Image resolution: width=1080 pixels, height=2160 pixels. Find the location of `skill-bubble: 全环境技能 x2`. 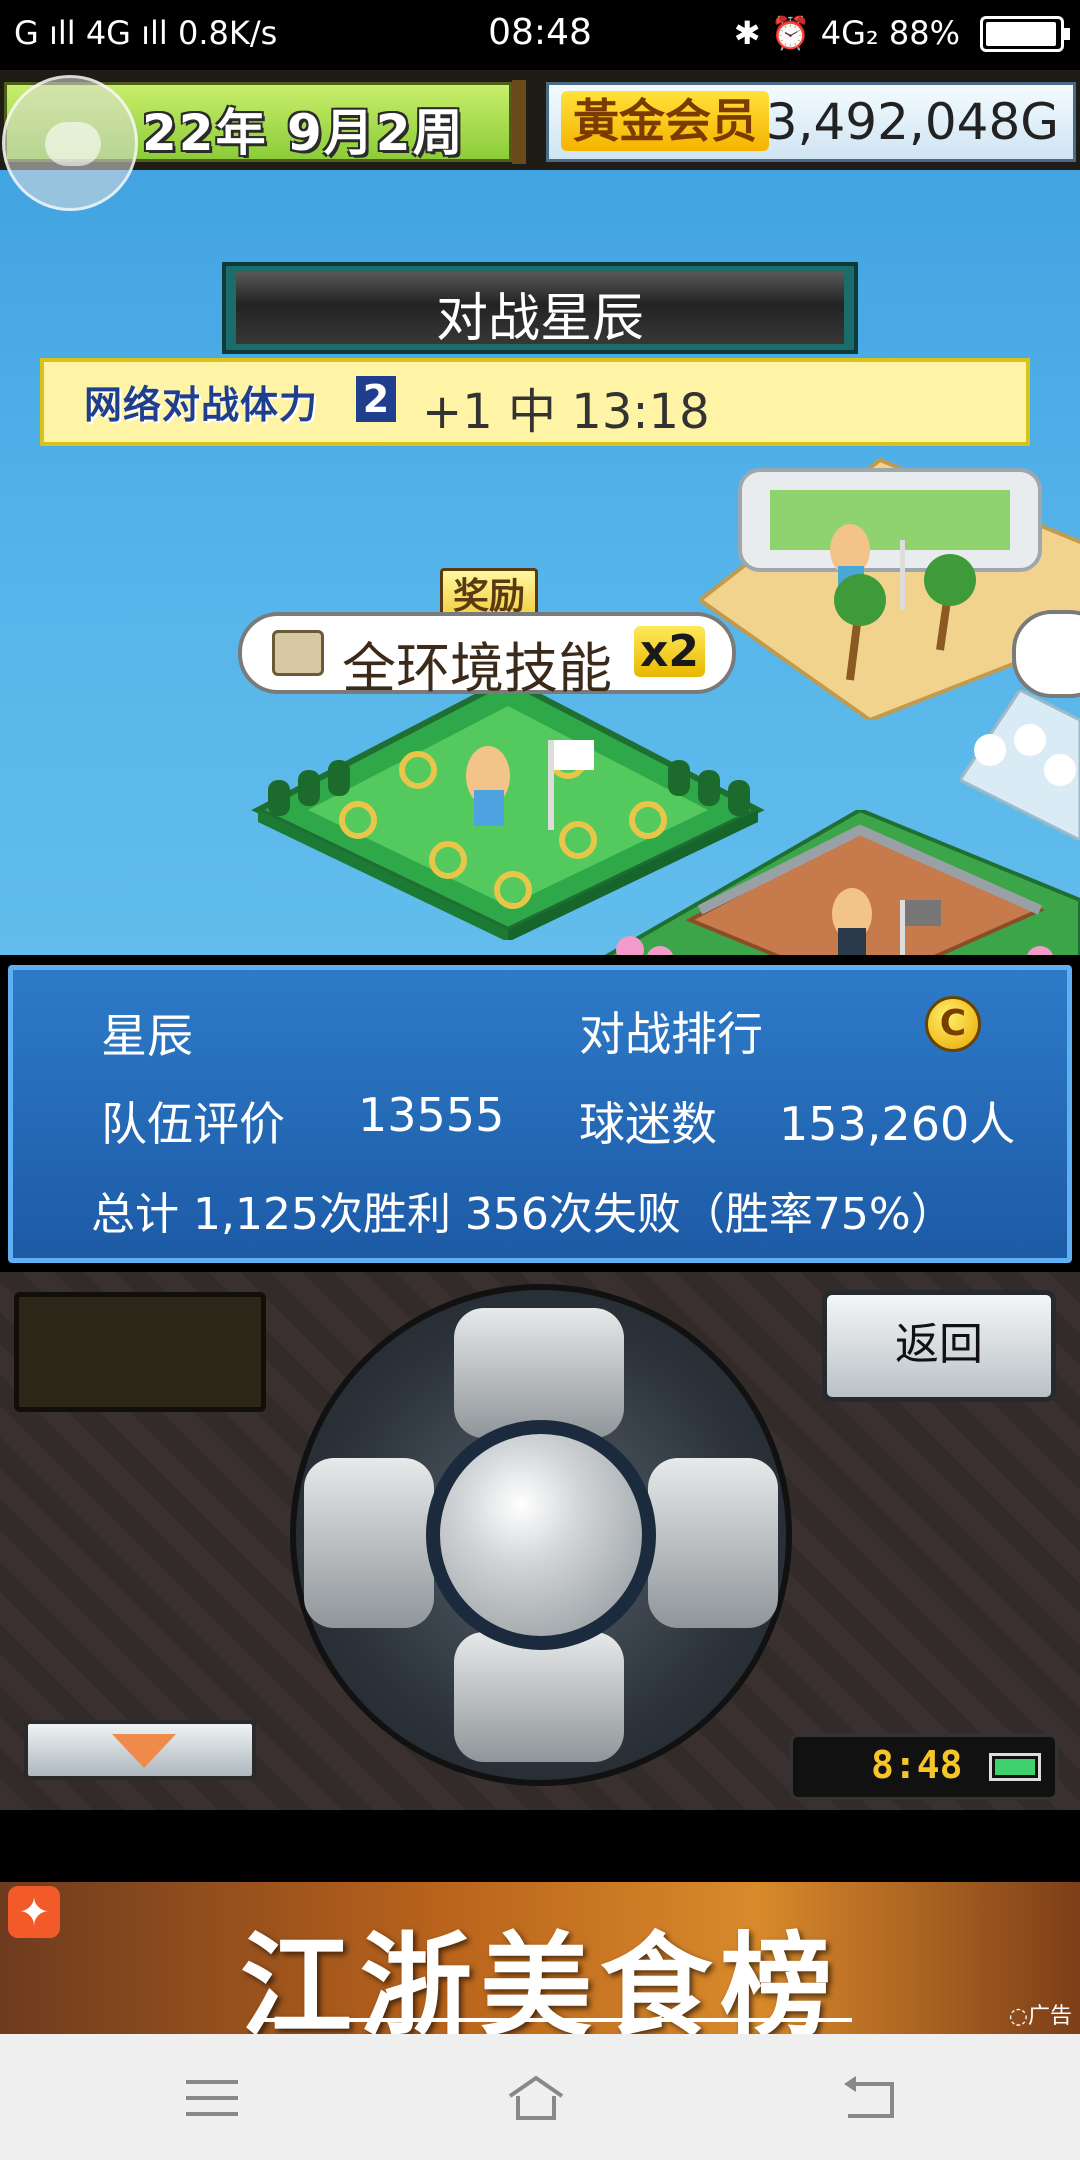

skill-bubble: 全环境技能 x2 is located at coordinates (487, 656).